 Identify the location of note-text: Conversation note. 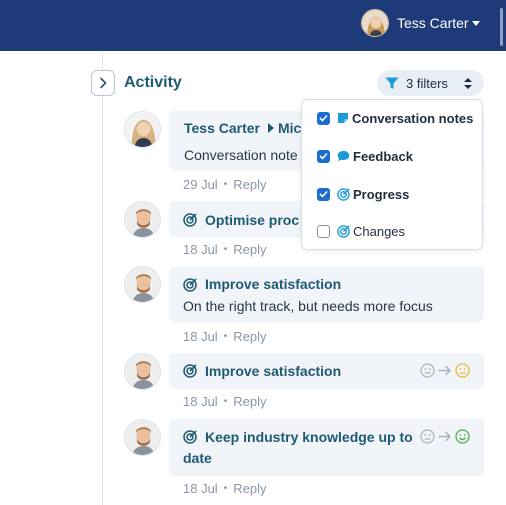
(241, 155).